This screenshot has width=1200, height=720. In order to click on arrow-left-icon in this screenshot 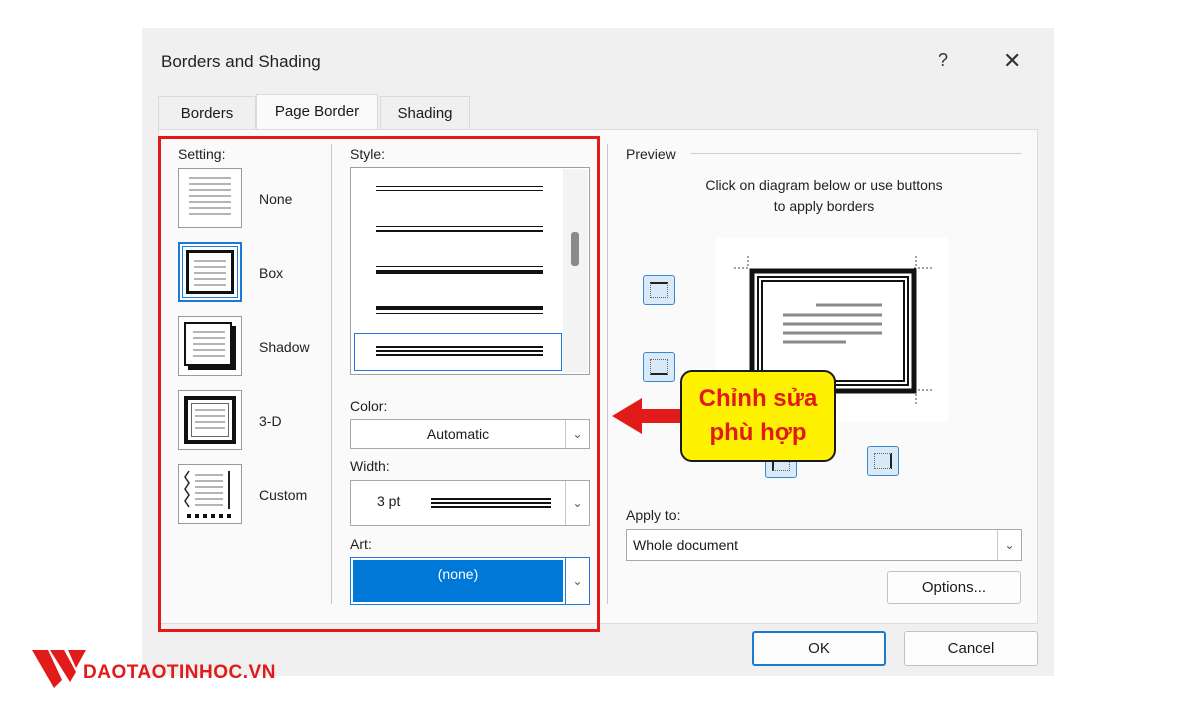, I will do `click(647, 416)`.